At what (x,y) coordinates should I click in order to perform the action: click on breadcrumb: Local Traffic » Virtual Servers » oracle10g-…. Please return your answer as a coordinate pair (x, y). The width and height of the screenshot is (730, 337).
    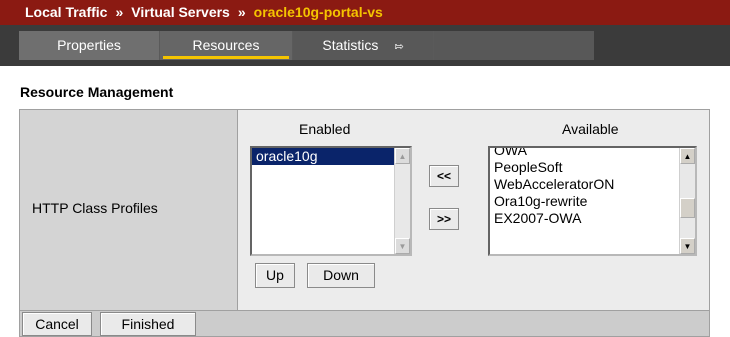
    Looking at the image, I should click on (365, 12).